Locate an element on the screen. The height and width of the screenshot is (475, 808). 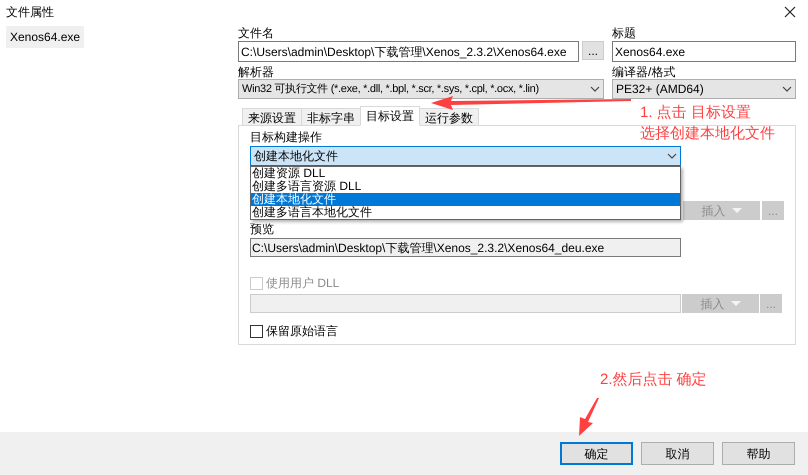
arrow-annotation is located at coordinates (588, 417).